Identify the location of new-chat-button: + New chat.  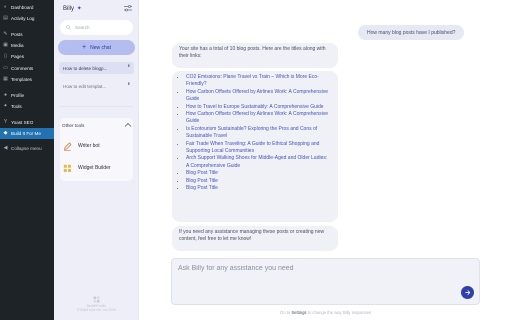
(96, 47).